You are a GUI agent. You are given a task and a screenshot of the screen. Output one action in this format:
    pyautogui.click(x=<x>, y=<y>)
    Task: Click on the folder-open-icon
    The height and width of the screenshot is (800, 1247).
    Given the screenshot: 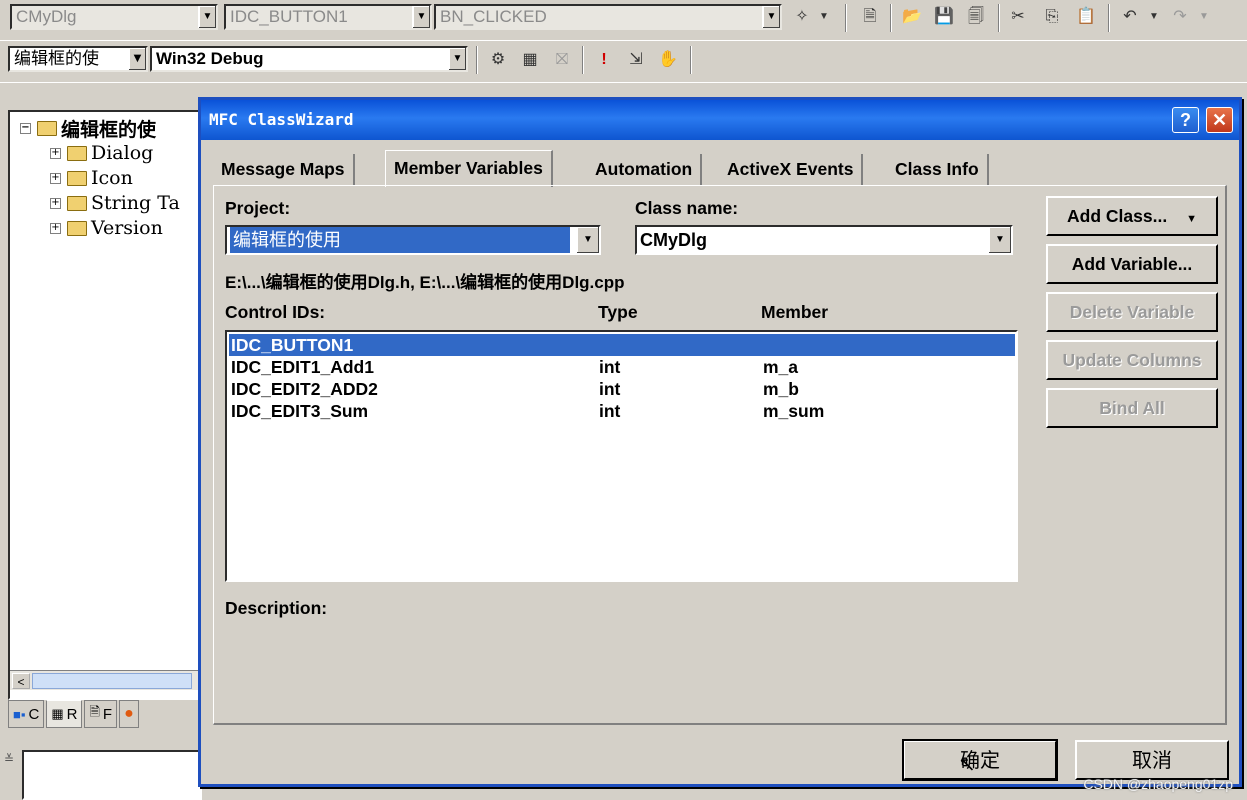 What is the action you would take?
    pyautogui.click(x=47, y=128)
    